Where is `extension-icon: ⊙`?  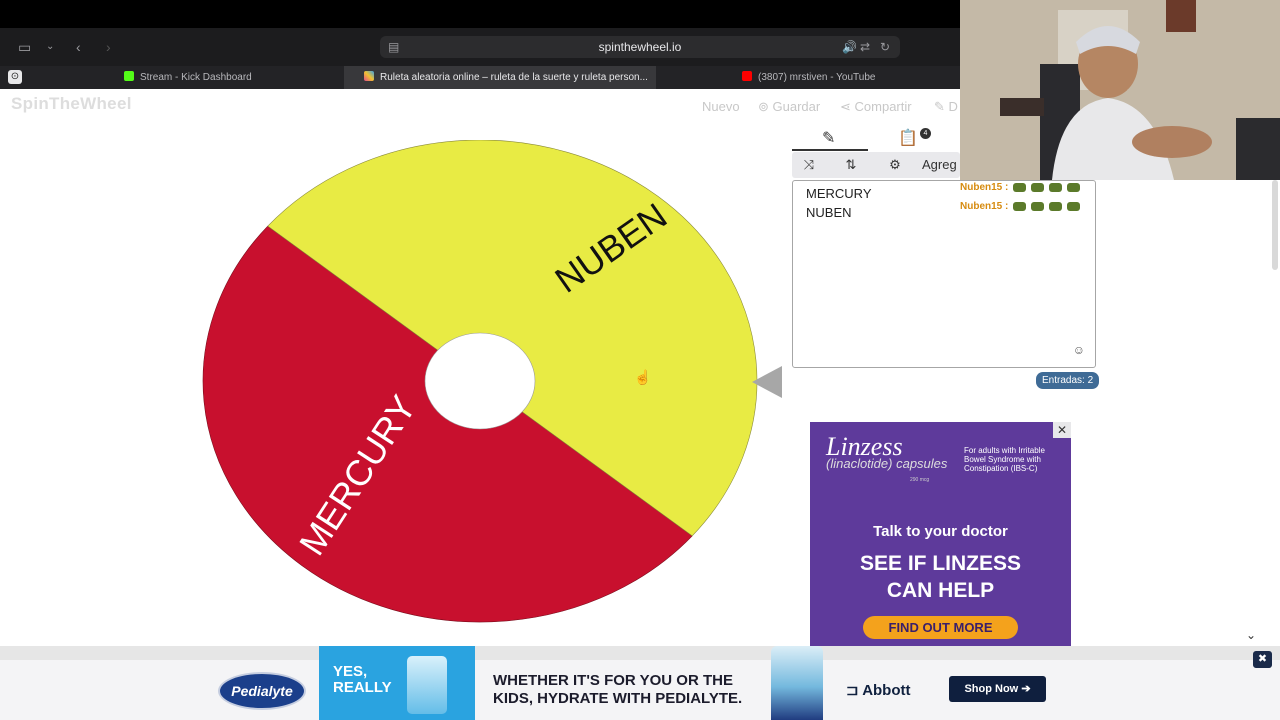 extension-icon: ⊙ is located at coordinates (15, 77).